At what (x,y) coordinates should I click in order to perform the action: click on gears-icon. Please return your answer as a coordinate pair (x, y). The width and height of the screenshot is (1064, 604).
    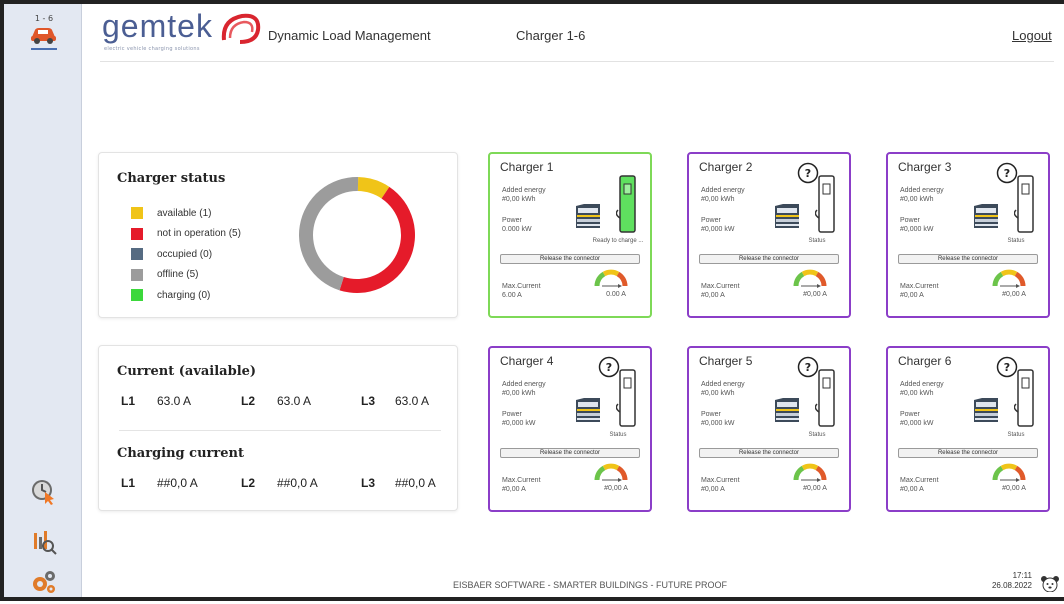
    Looking at the image, I should click on (44, 582).